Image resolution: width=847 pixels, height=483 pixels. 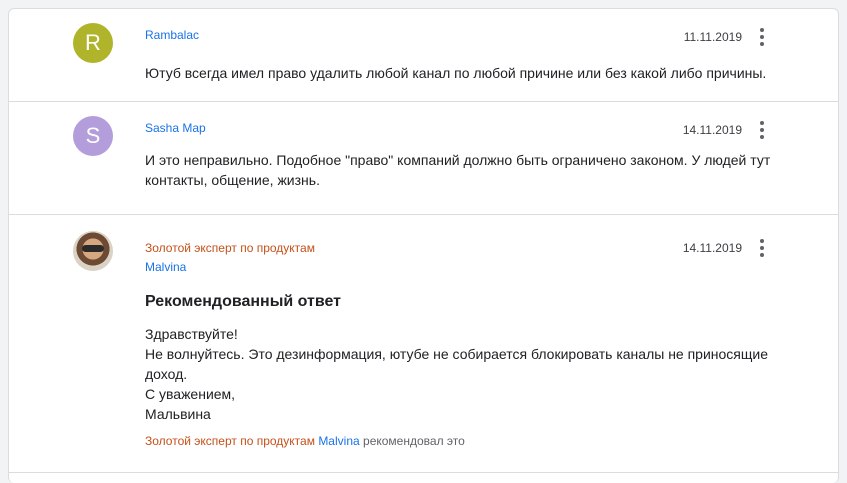 I want to click on avatar: S, so click(x=93, y=136).